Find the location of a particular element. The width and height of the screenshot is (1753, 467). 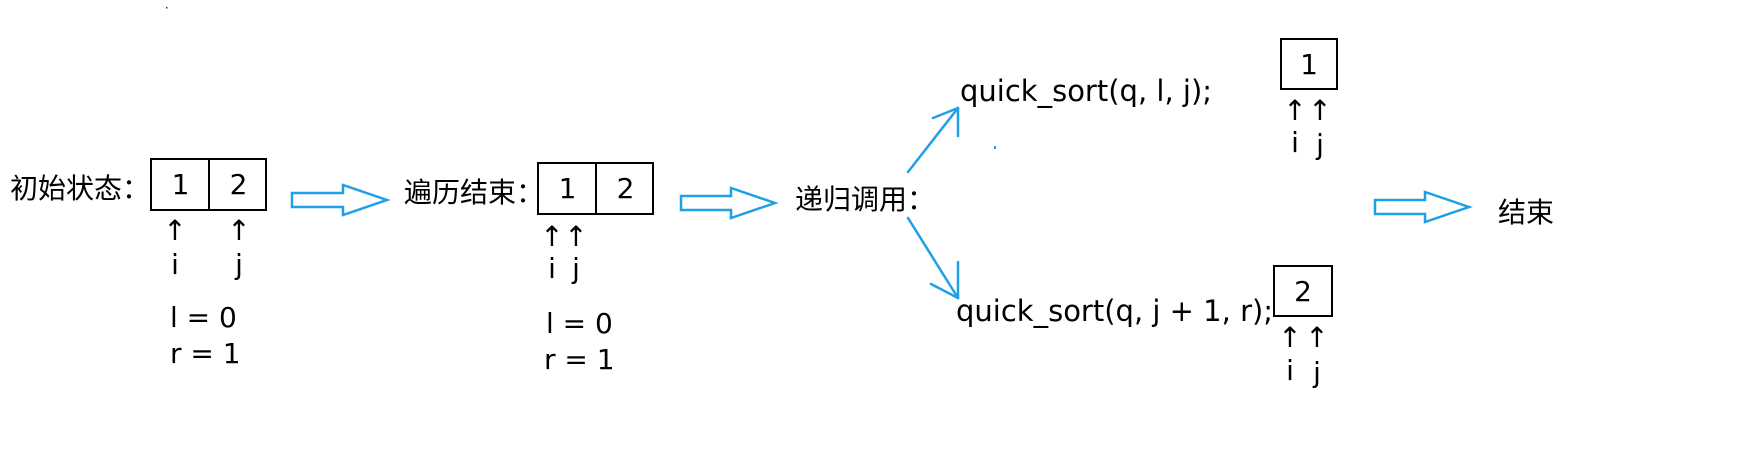

branch-arrow-down-icon is located at coordinates (933, 258).